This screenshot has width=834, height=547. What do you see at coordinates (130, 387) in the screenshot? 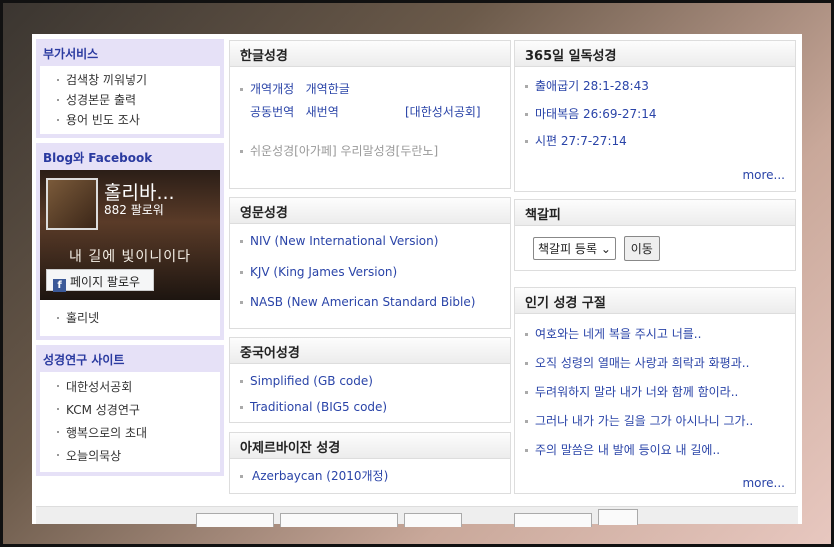
I see `research-item-bible-society: 대한성서공회` at bounding box center [130, 387].